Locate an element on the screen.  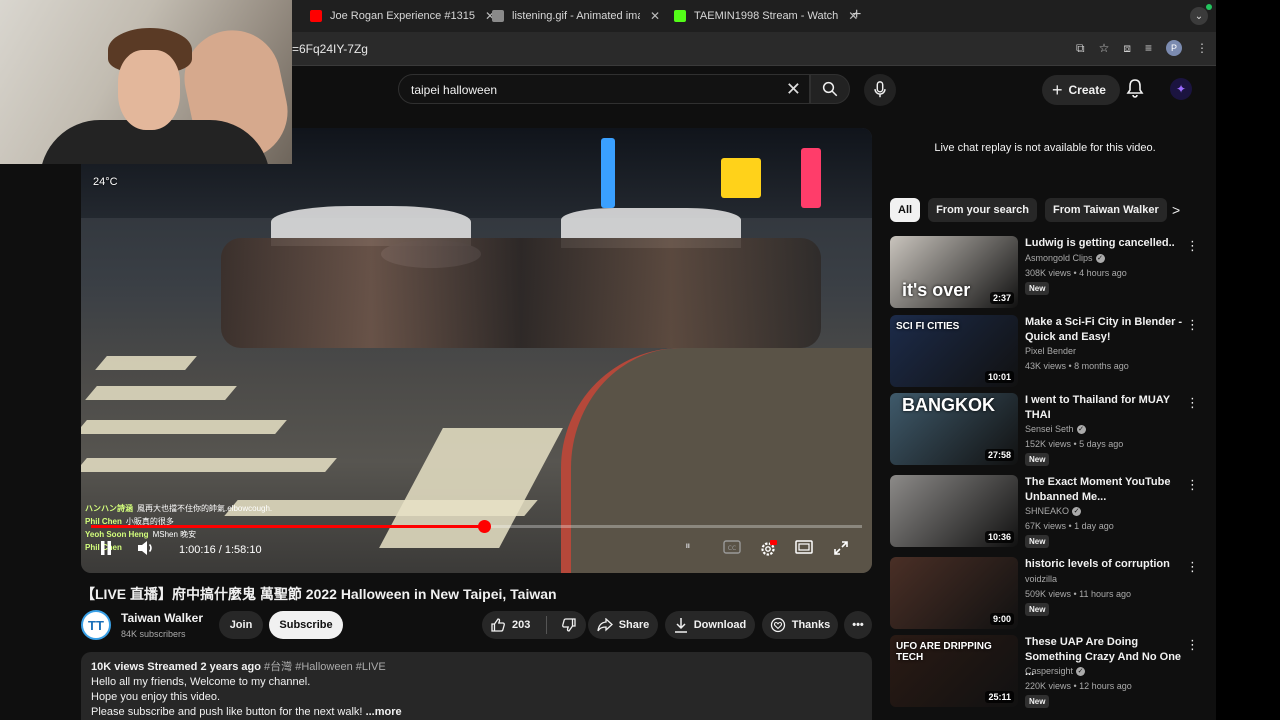
browser-tab-1: Joe Rogan Experience #1315 ✕ is located at coordinates (402, 16).